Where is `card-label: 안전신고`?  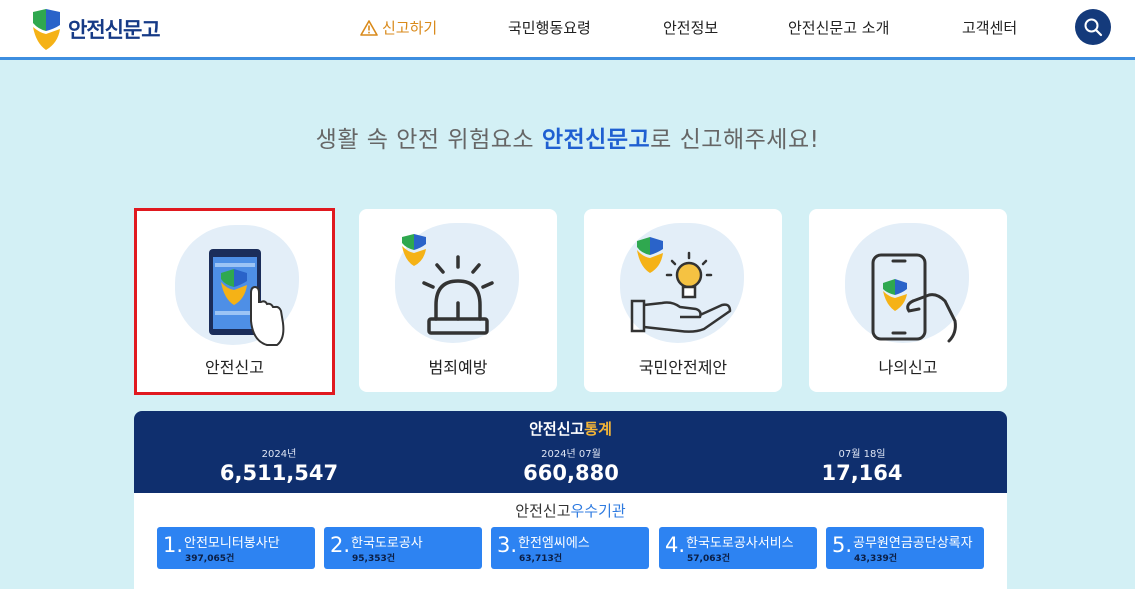 card-label: 안전신고 is located at coordinates (234, 367).